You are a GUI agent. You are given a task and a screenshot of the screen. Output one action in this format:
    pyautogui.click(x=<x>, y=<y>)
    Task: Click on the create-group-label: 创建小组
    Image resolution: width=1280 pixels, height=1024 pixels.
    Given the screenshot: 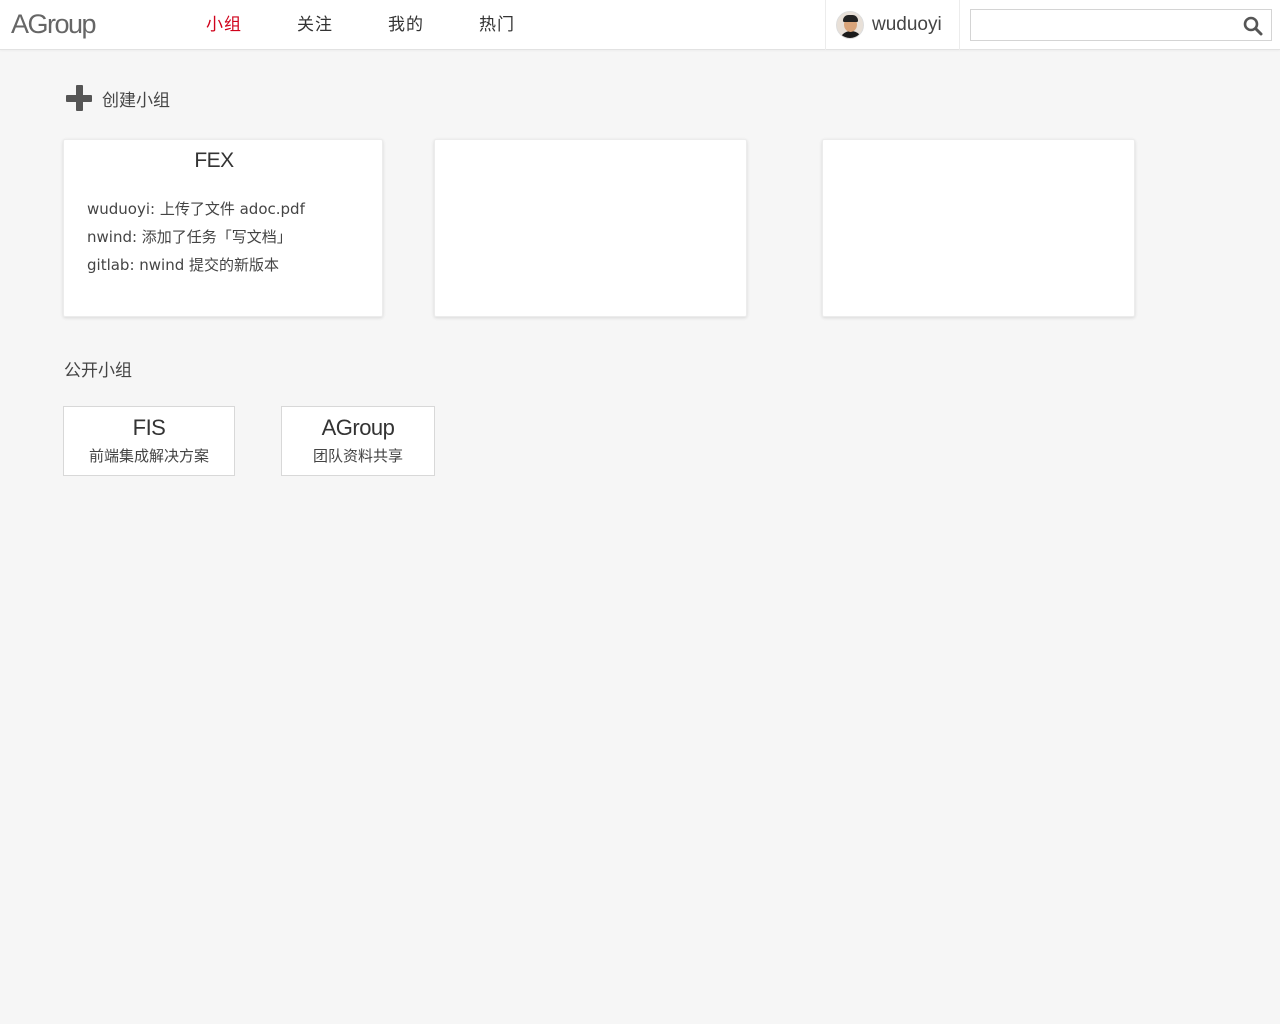 What is the action you would take?
    pyautogui.click(x=136, y=100)
    